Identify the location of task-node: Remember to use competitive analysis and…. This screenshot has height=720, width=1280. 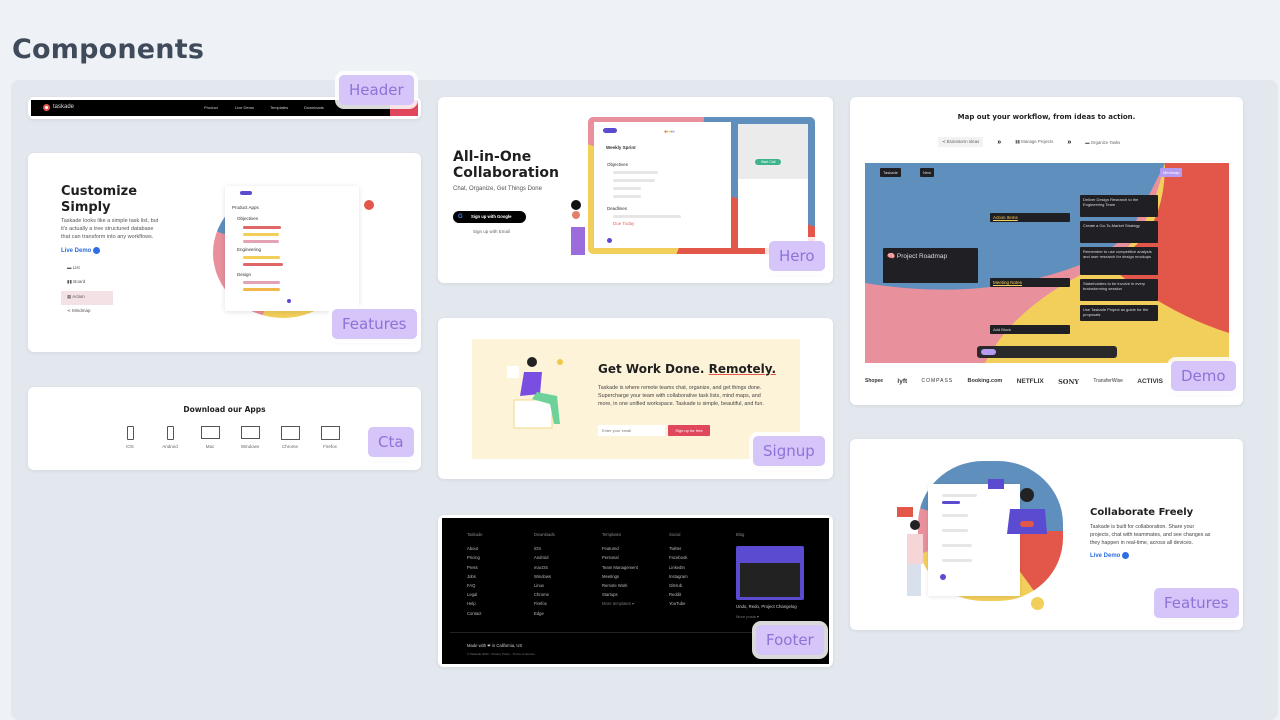
(1119, 261).